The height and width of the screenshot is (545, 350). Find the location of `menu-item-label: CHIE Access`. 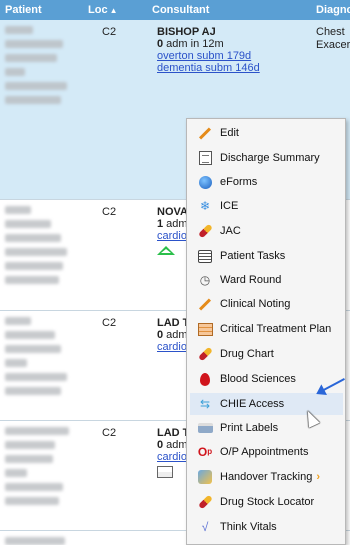

menu-item-label: CHIE Access is located at coordinates (252, 404).